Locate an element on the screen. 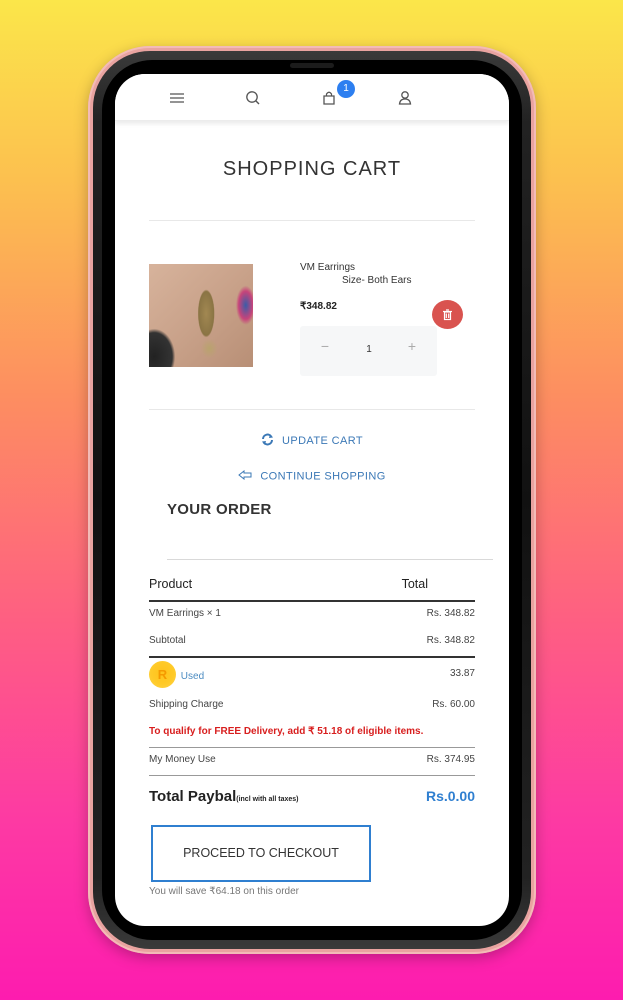  search-icon is located at coordinates (253, 98).